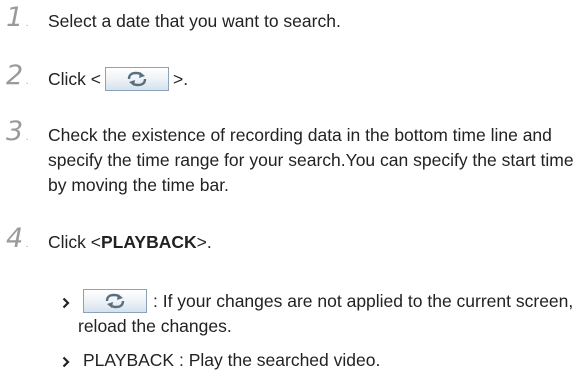 The image size is (586, 381). What do you see at coordinates (18, 240) in the screenshot?
I see `step-number: 4` at bounding box center [18, 240].